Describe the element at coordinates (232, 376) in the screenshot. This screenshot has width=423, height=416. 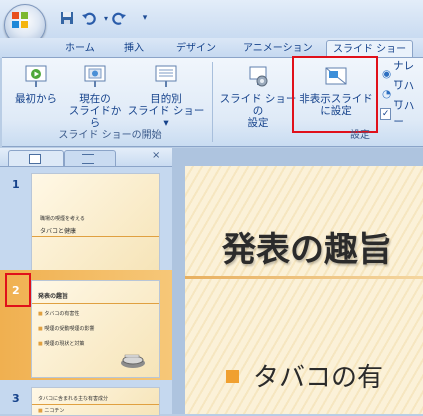
I see `slide-bullet-marker` at that location.